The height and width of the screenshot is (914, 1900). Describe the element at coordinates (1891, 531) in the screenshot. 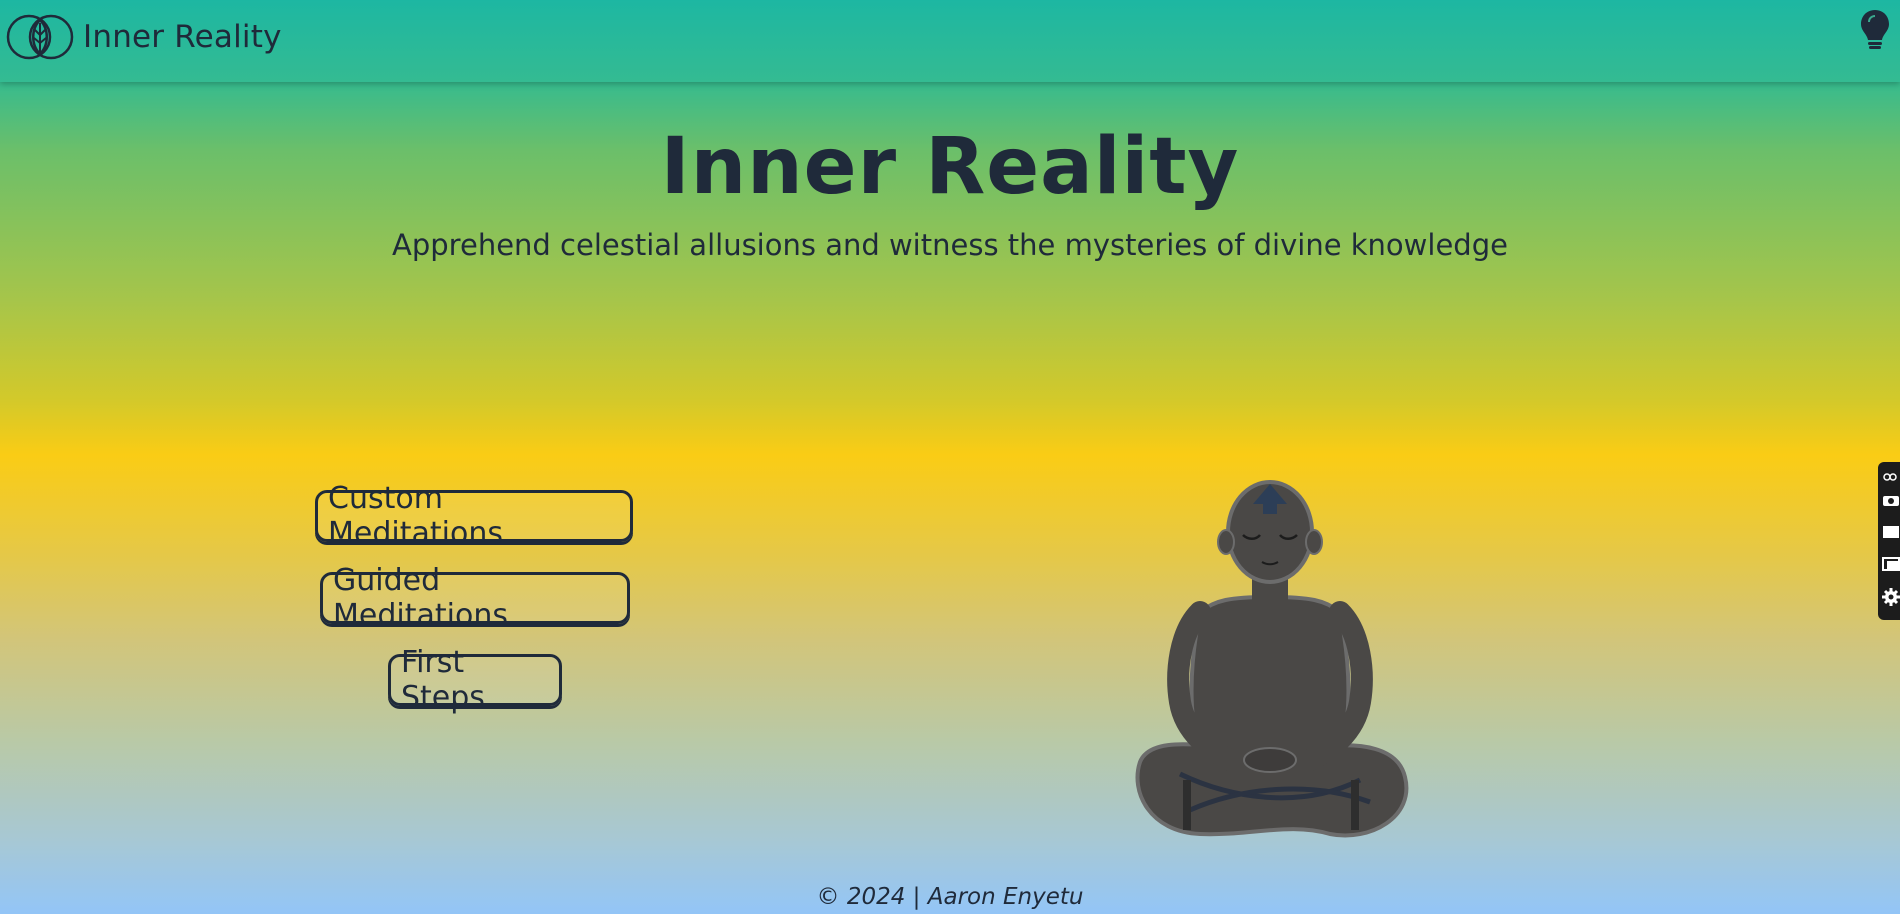

I see `rectangle-icon` at that location.